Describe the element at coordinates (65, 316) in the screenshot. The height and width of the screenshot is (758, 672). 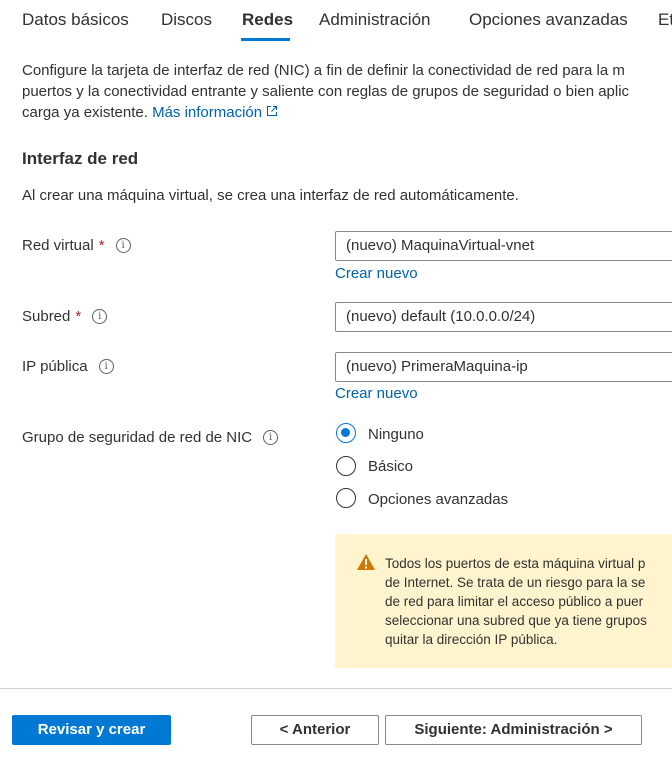
I see `subnet-label: Subred * i` at that location.